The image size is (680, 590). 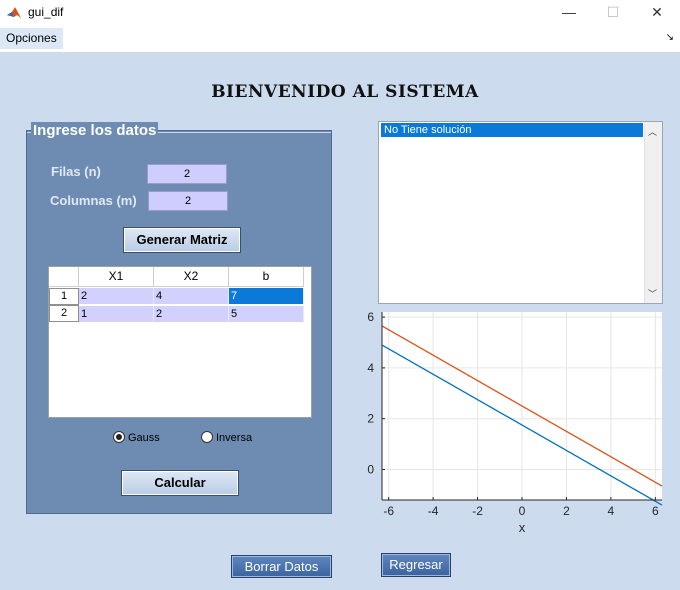 What do you see at coordinates (266, 277) in the screenshot?
I see `column-header-b: b` at bounding box center [266, 277].